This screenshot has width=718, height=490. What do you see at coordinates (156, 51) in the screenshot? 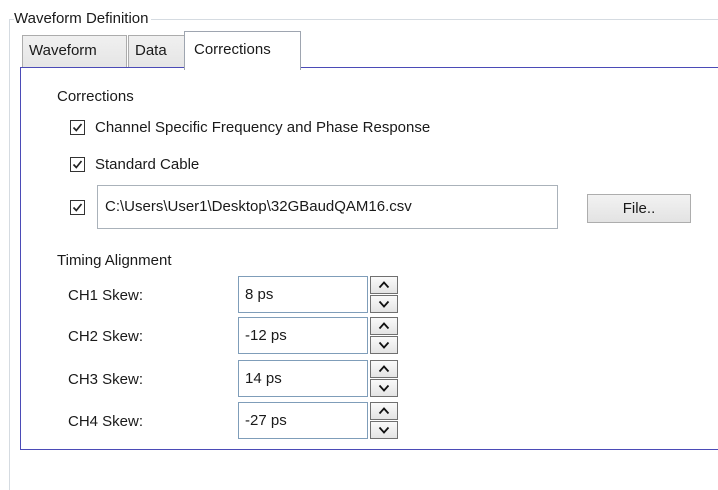
I see `tab-data: Data` at bounding box center [156, 51].